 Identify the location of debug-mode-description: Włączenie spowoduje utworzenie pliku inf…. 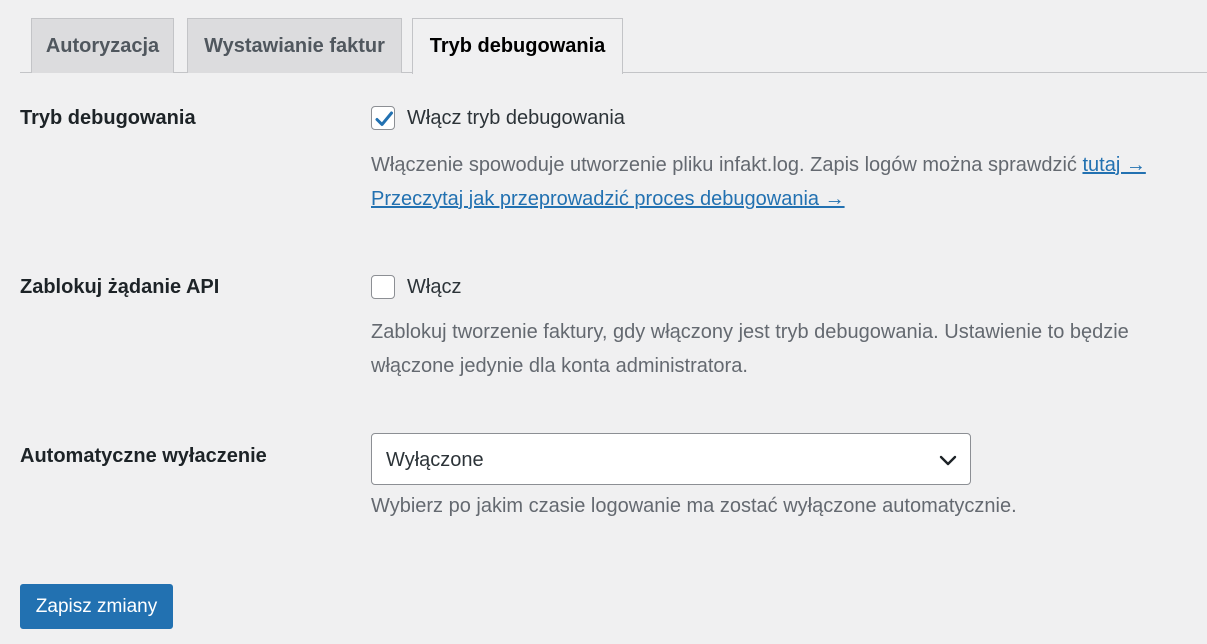
(758, 182).